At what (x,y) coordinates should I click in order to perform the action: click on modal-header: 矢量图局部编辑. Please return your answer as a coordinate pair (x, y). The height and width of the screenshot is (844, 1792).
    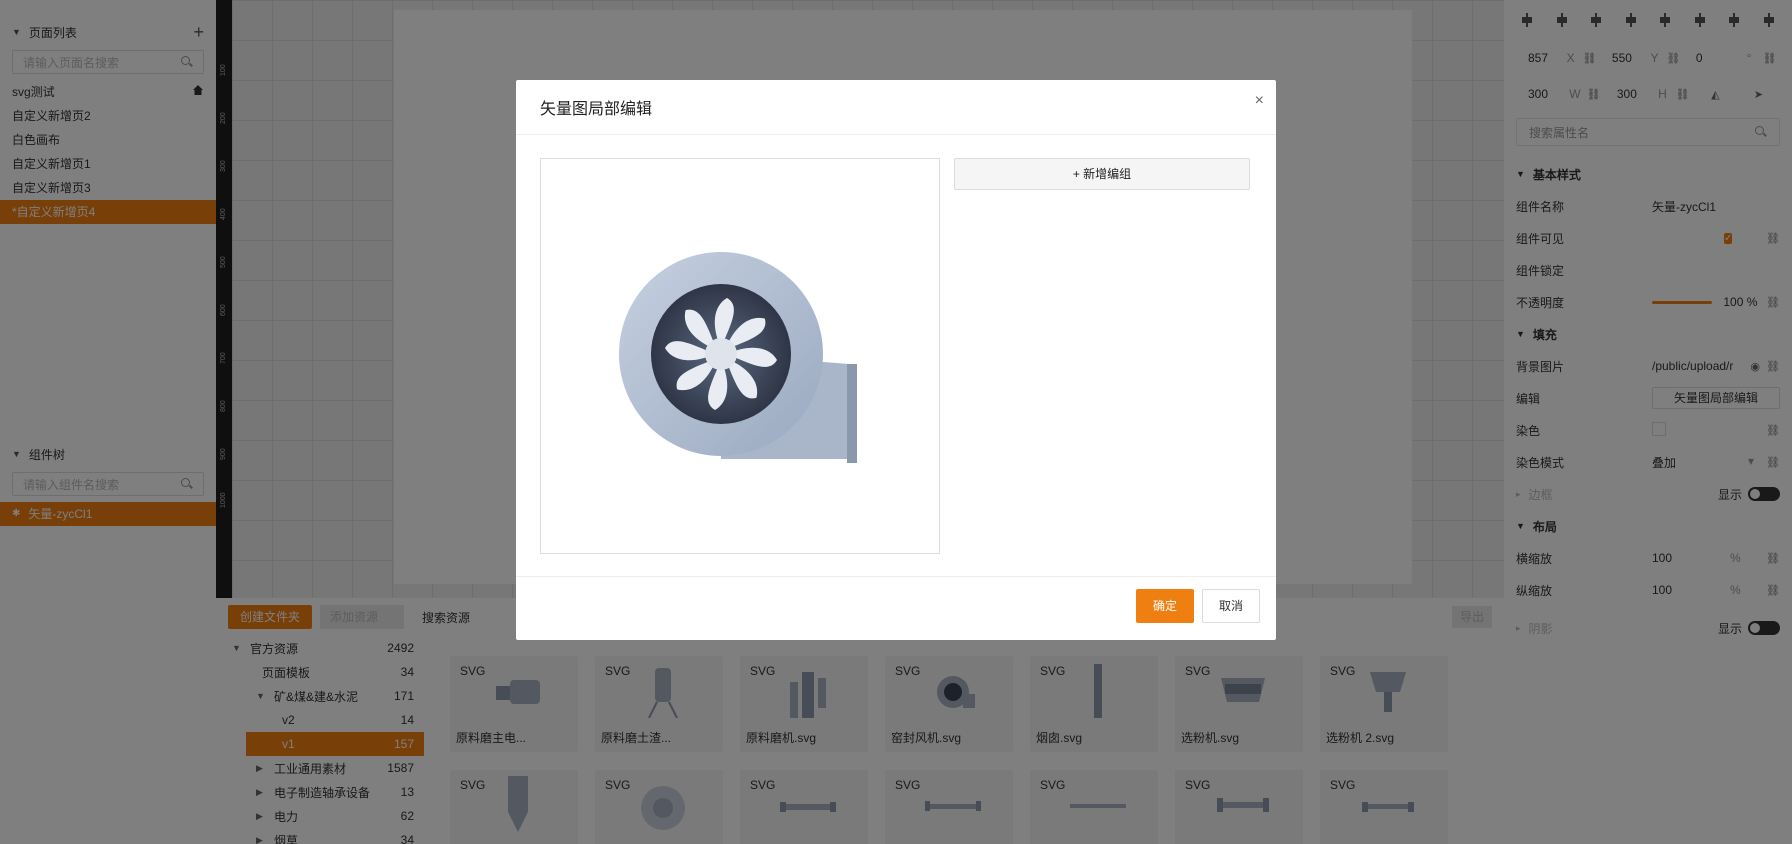
    Looking at the image, I should click on (896, 107).